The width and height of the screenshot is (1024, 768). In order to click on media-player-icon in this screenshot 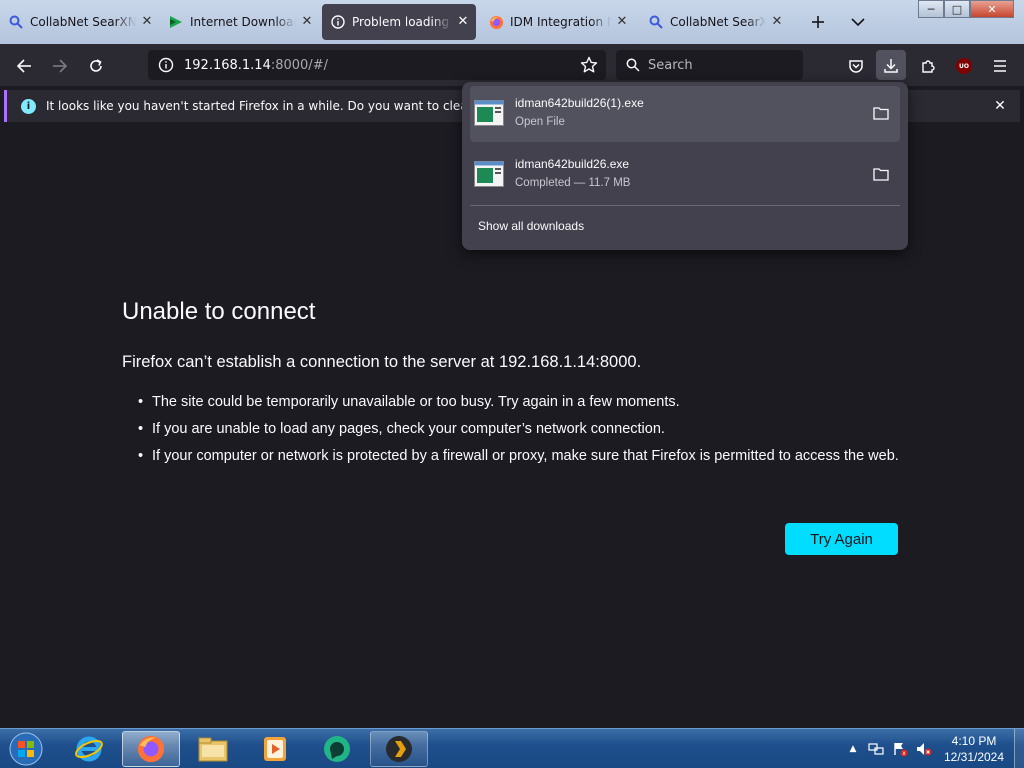, I will do `click(275, 749)`.